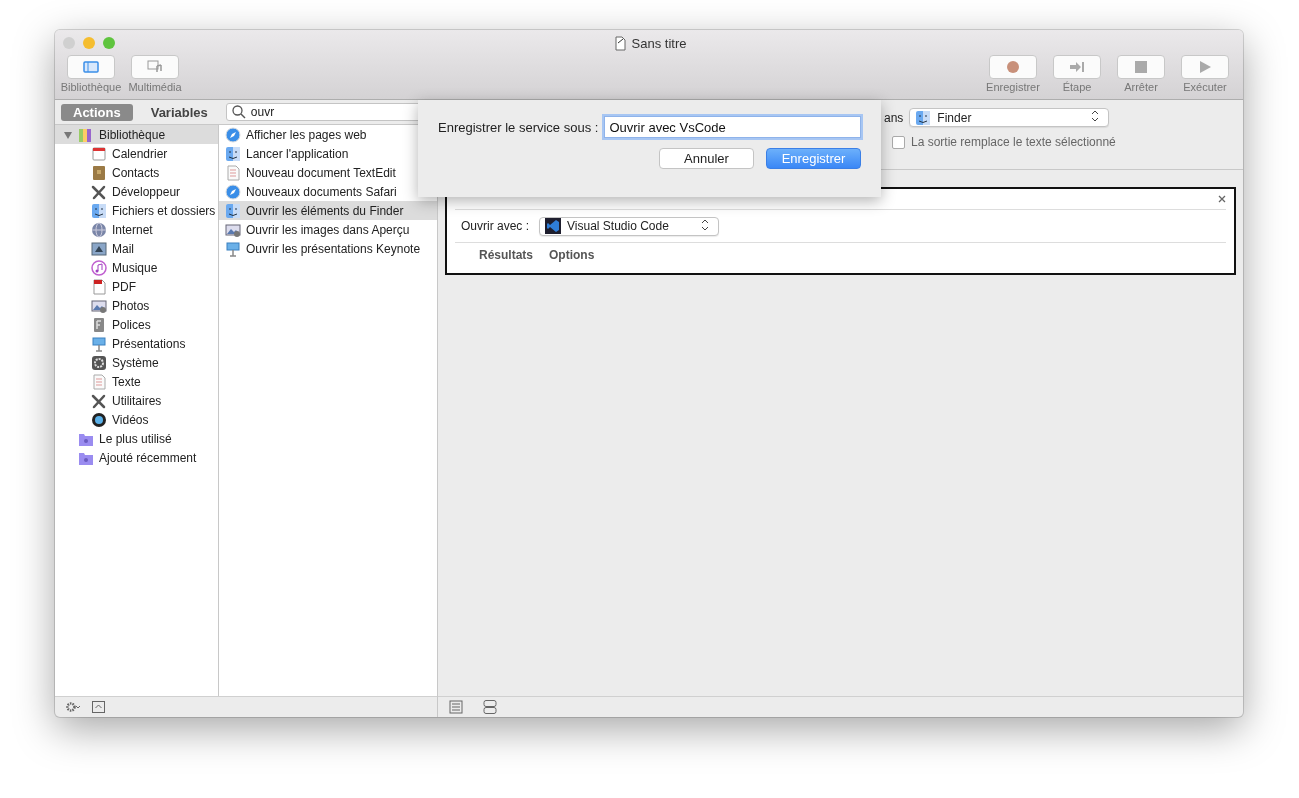 The width and height of the screenshot is (1299, 798). What do you see at coordinates (894, 117) in the screenshot?
I see `field-label: ans` at bounding box center [894, 117].